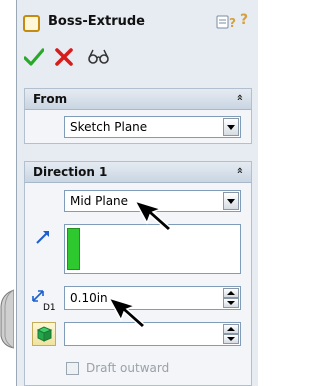 This screenshot has height=386, width=320. What do you see at coordinates (64, 57) in the screenshot?
I see `x-icon` at bounding box center [64, 57].